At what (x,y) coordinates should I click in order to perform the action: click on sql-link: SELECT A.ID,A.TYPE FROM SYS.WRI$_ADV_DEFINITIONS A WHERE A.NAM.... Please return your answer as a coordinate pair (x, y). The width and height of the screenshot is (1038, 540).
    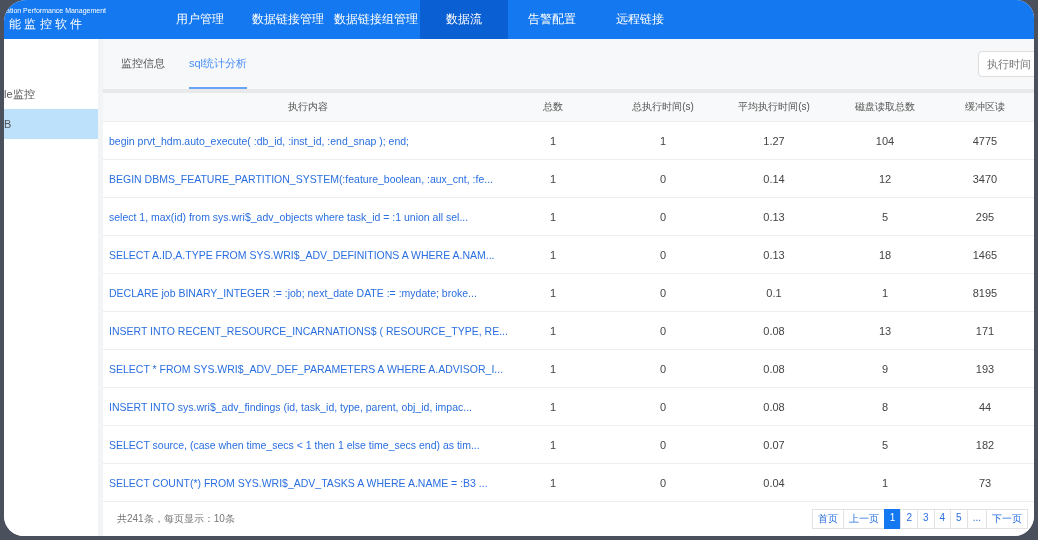
    Looking at the image, I should click on (302, 254).